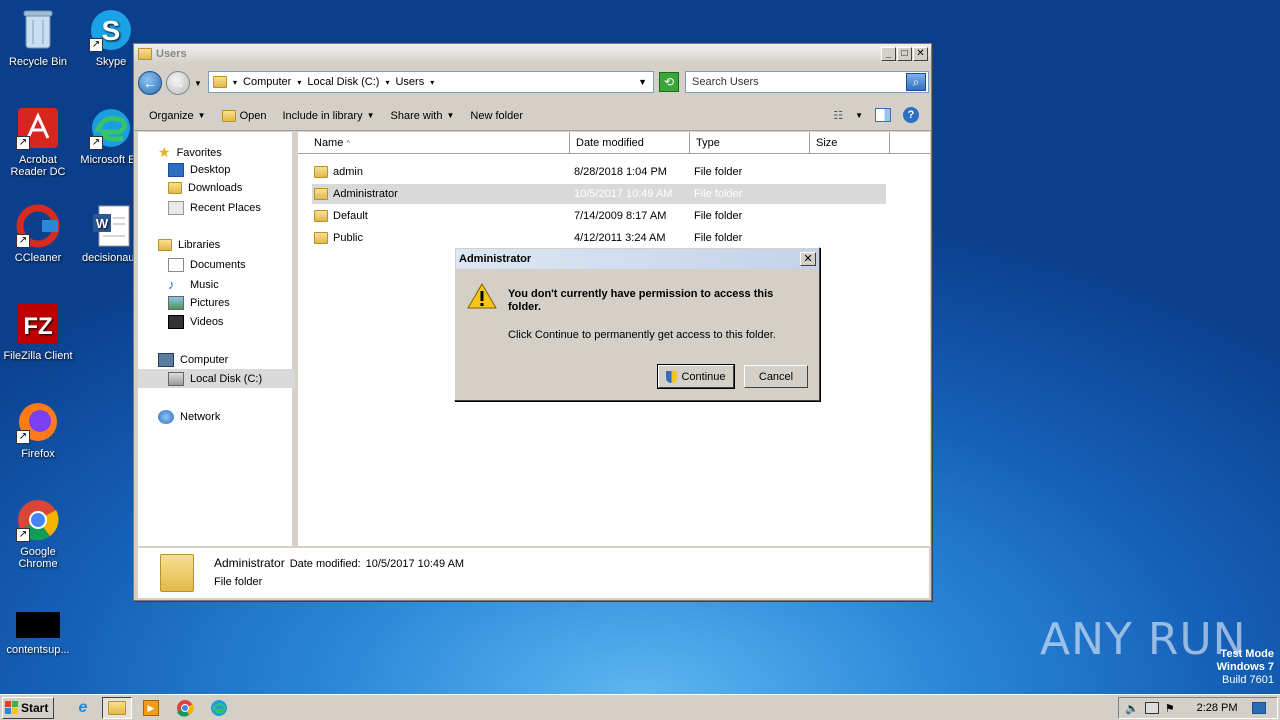  Describe the element at coordinates (883, 115) in the screenshot. I see `preview-pane-icon` at that location.